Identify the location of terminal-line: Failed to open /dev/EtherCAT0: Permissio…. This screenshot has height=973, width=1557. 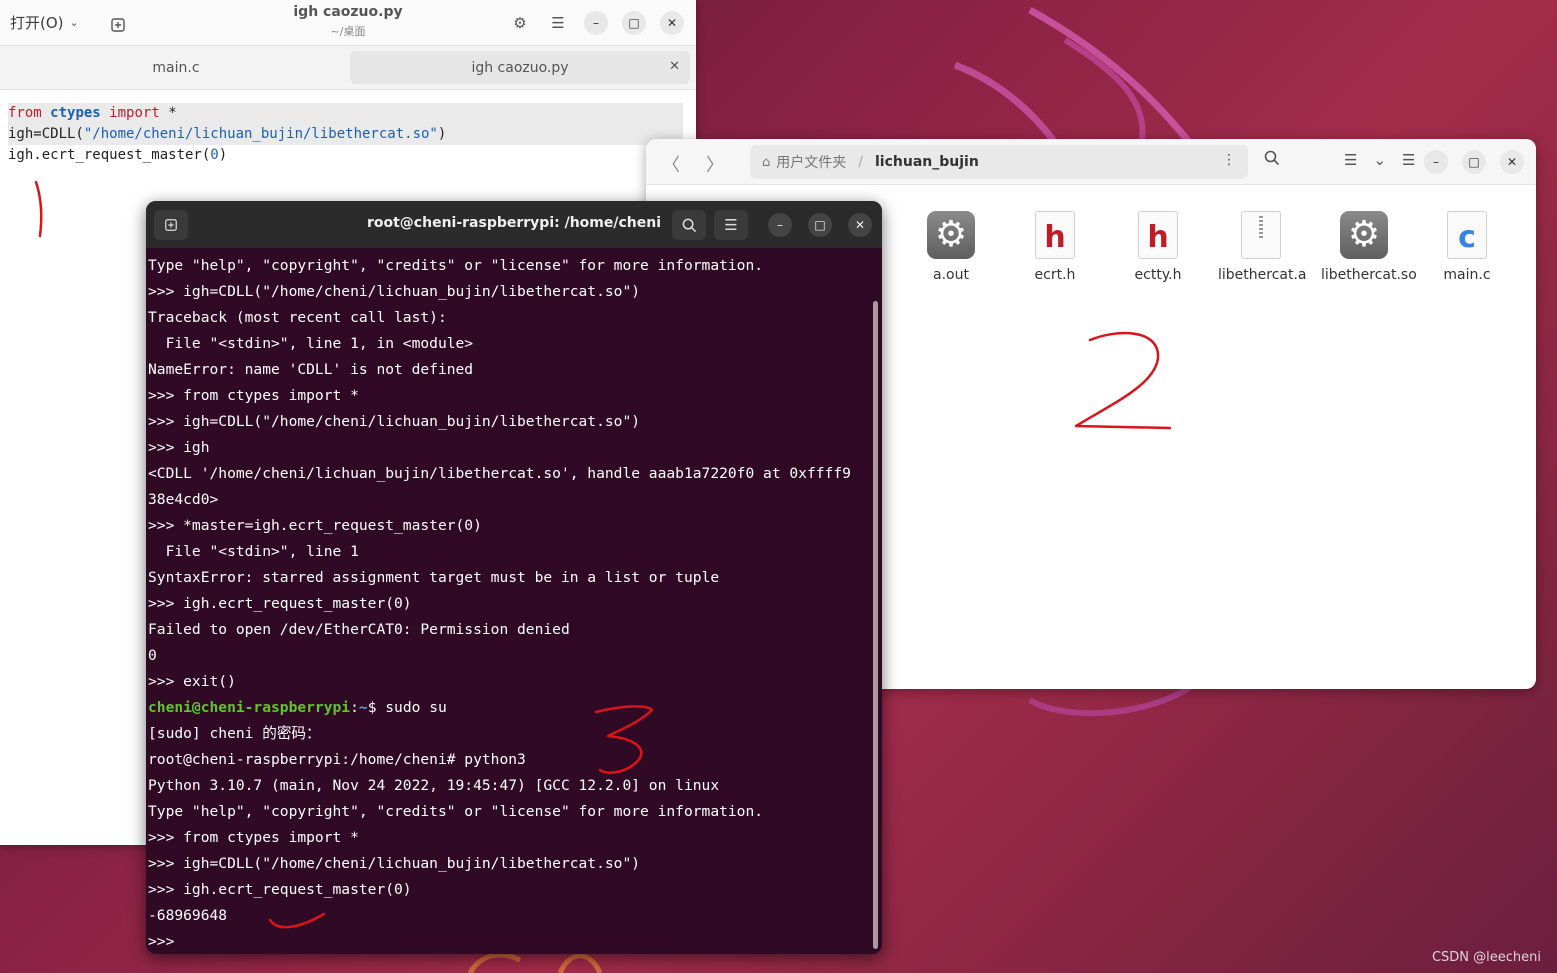
(359, 629).